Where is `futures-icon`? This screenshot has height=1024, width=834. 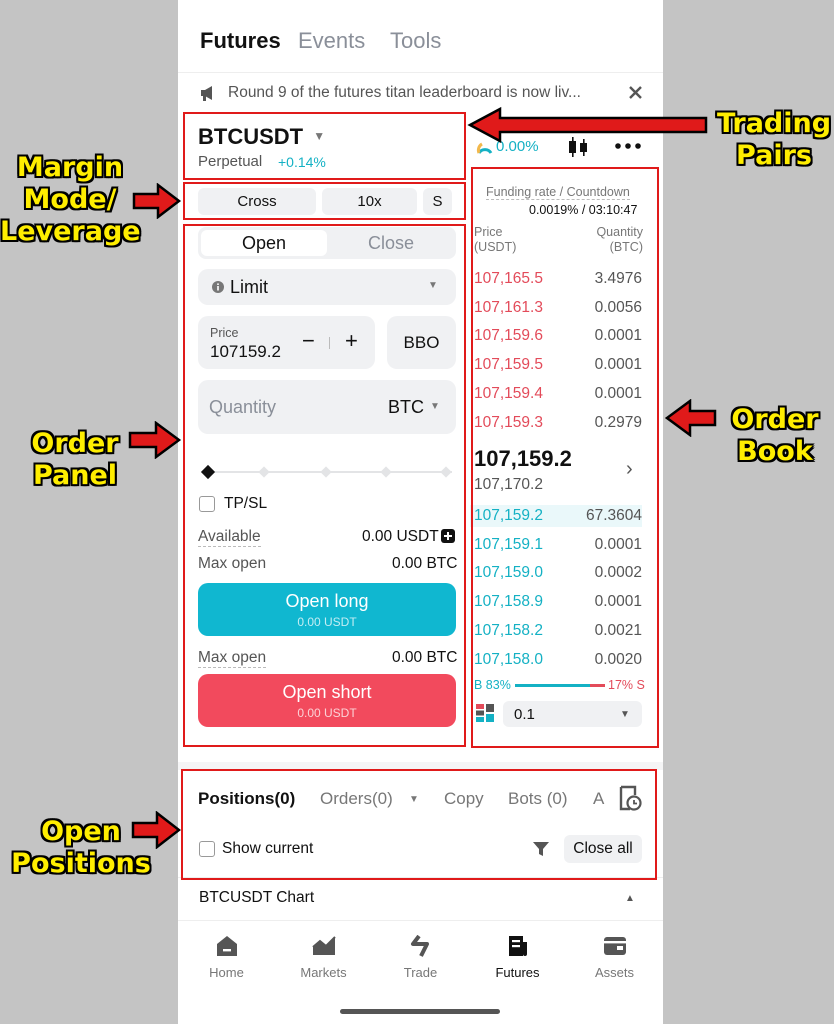
futures-icon is located at coordinates (517, 946).